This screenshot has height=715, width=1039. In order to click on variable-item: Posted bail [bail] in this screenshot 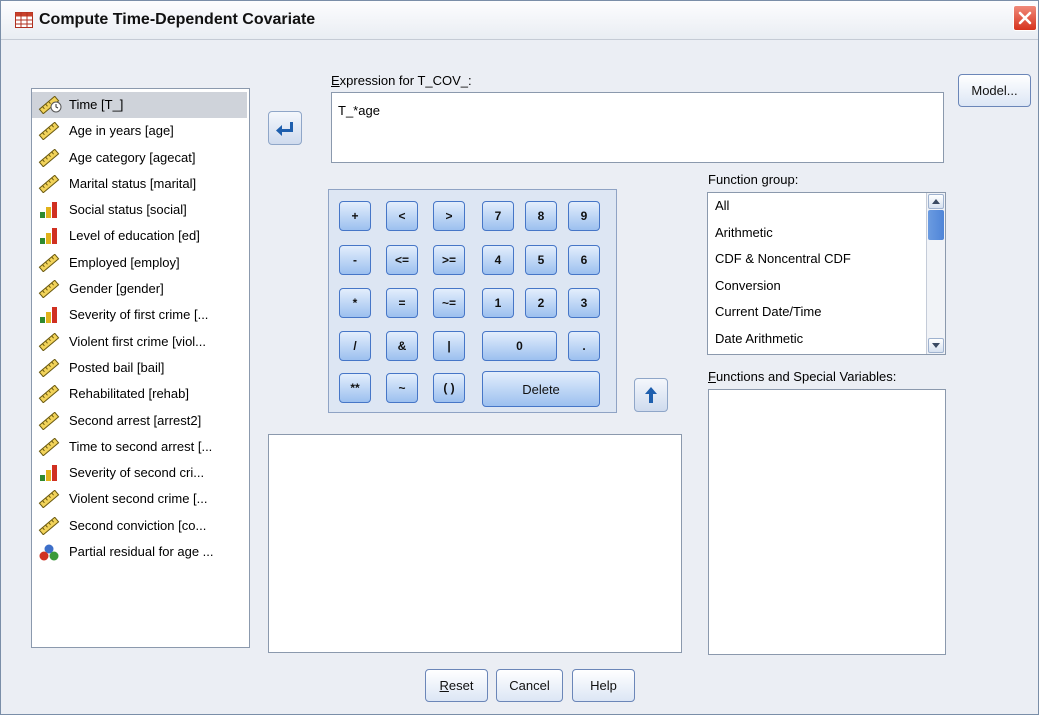, I will do `click(140, 368)`.